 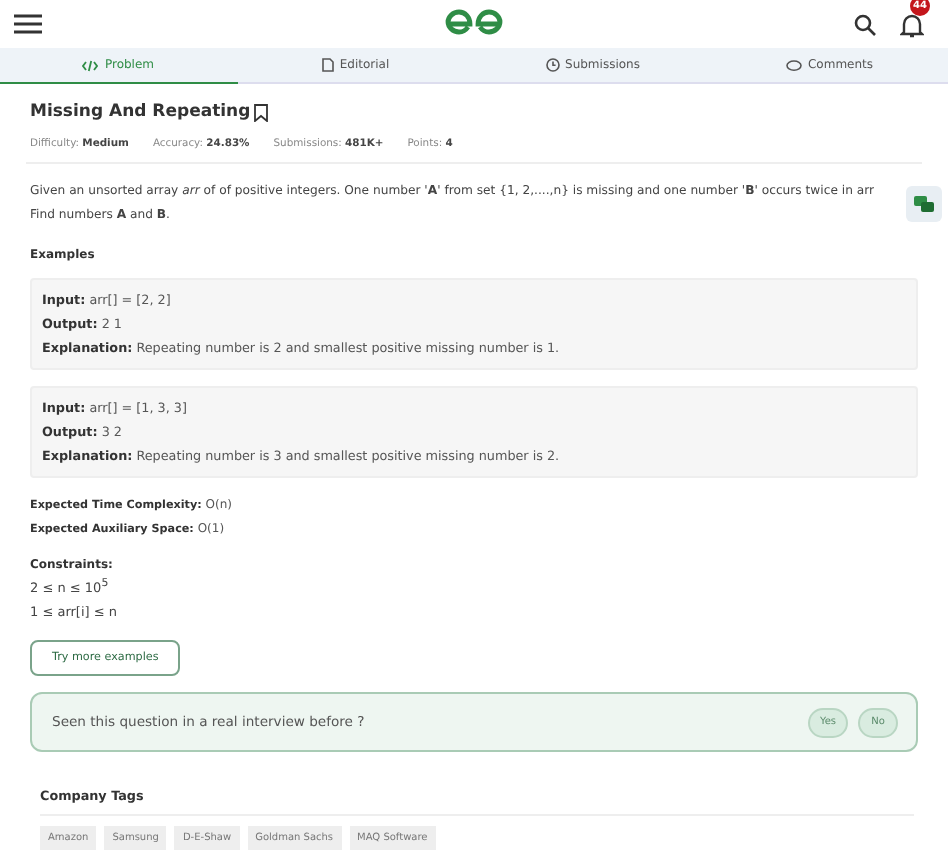 I want to click on clock-icon, so click(x=552, y=65).